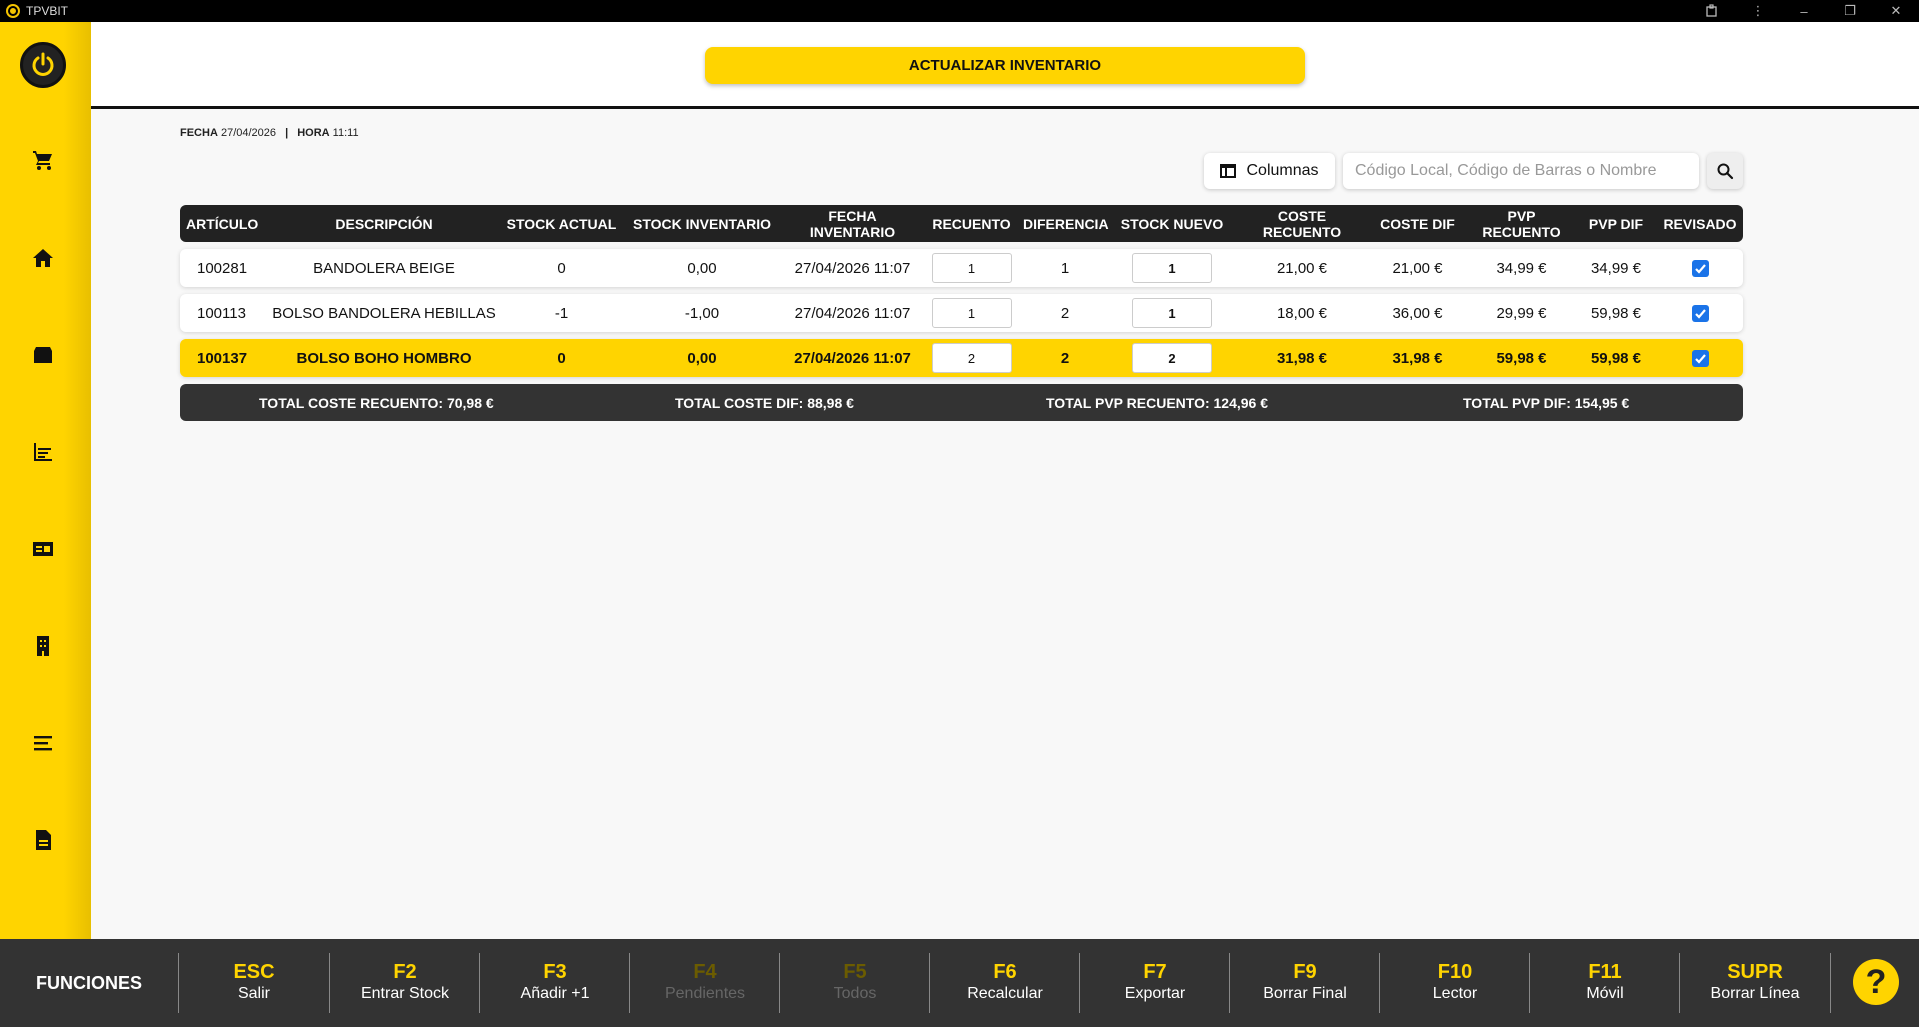 This screenshot has height=1027, width=1919. Describe the element at coordinates (1758, 11) in the screenshot. I see `more-vertical-icon: ⋮` at that location.